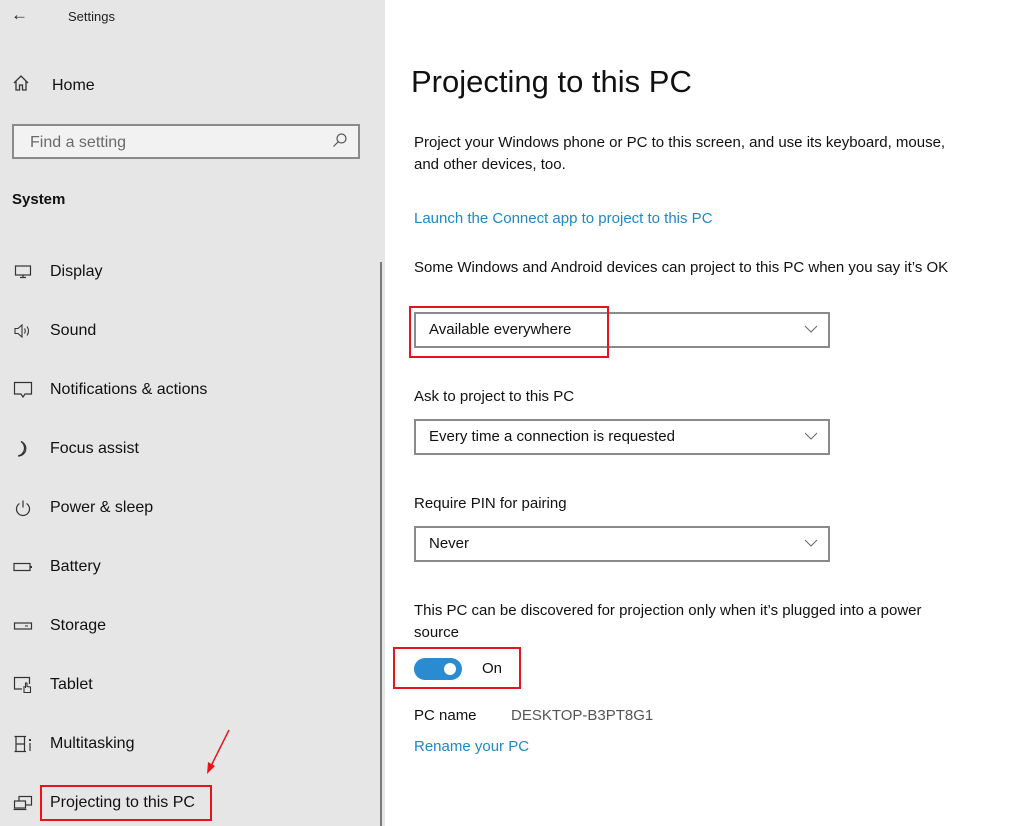  What do you see at coordinates (340, 142) in the screenshot?
I see `search-icon` at bounding box center [340, 142].